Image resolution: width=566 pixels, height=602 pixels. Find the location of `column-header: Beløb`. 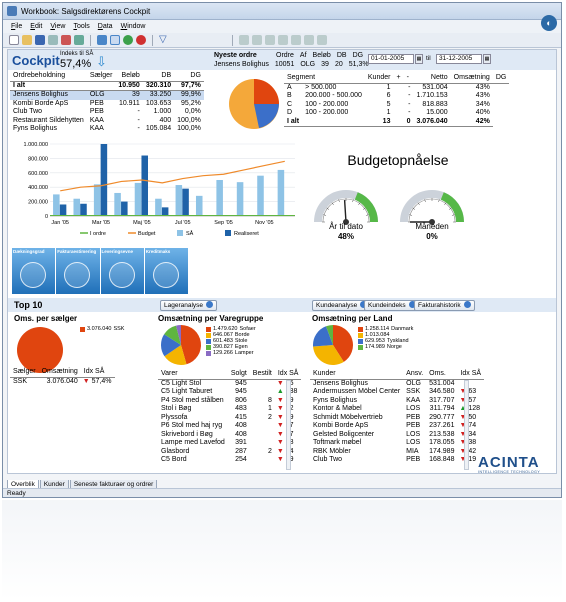

column-header: Beløb is located at coordinates (129, 77).